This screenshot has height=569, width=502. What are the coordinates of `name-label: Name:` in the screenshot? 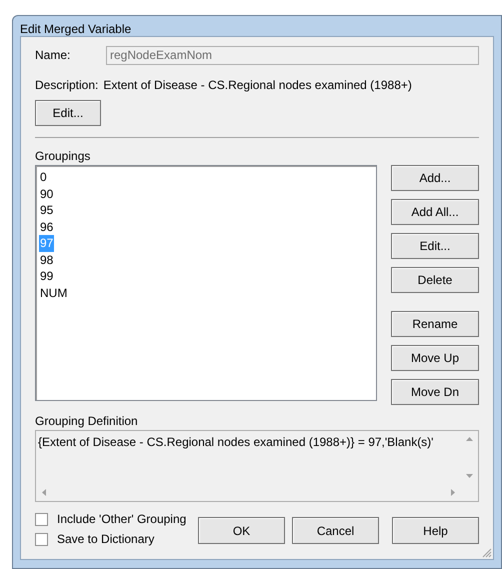 It's located at (53, 55).